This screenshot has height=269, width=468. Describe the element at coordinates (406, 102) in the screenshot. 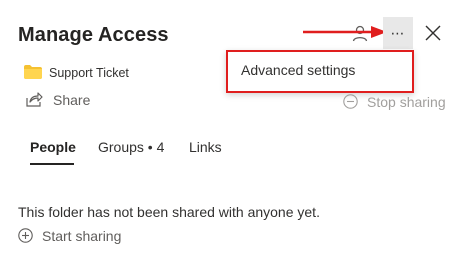

I see `stop-sharing-button: Stop sharing` at that location.